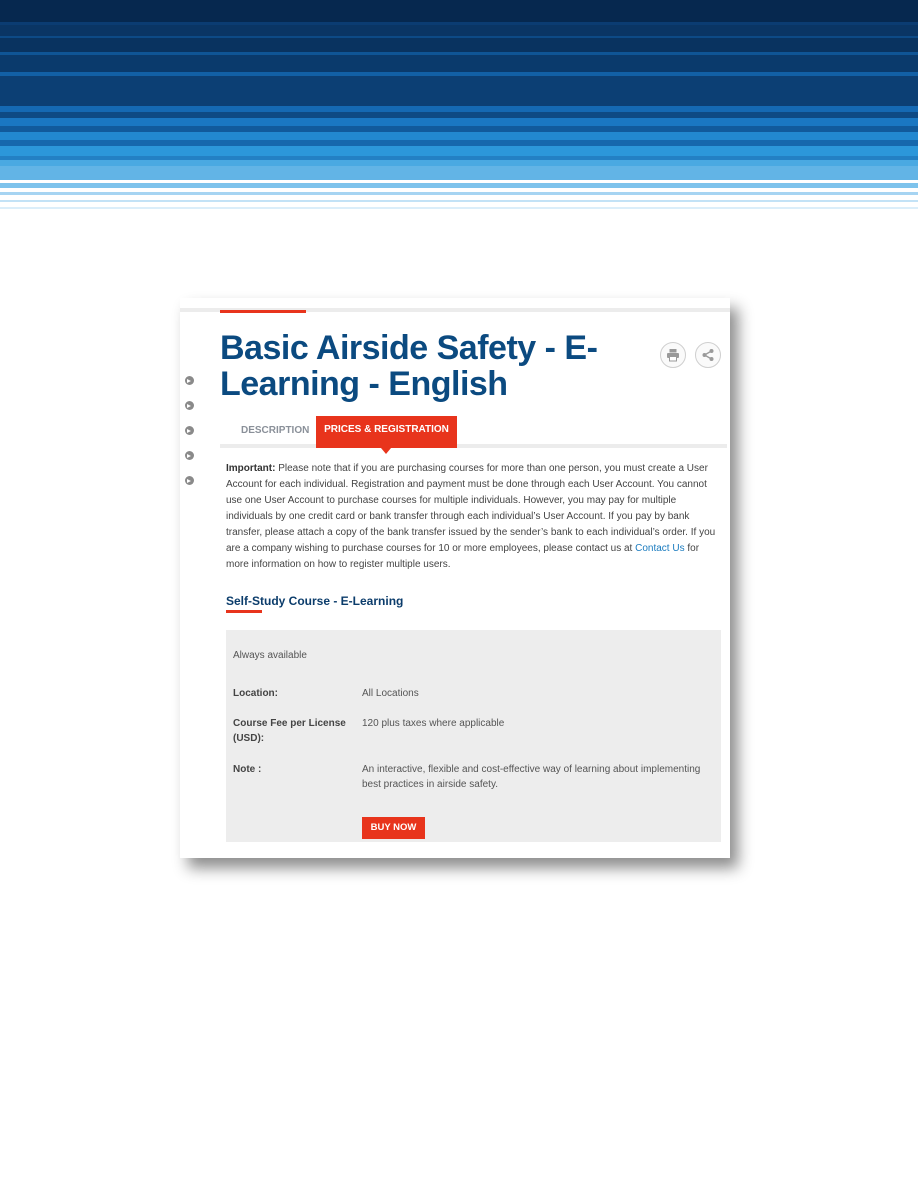 This screenshot has width=918, height=1188. Describe the element at coordinates (263, 311) in the screenshot. I see `title-accent-bar` at that location.